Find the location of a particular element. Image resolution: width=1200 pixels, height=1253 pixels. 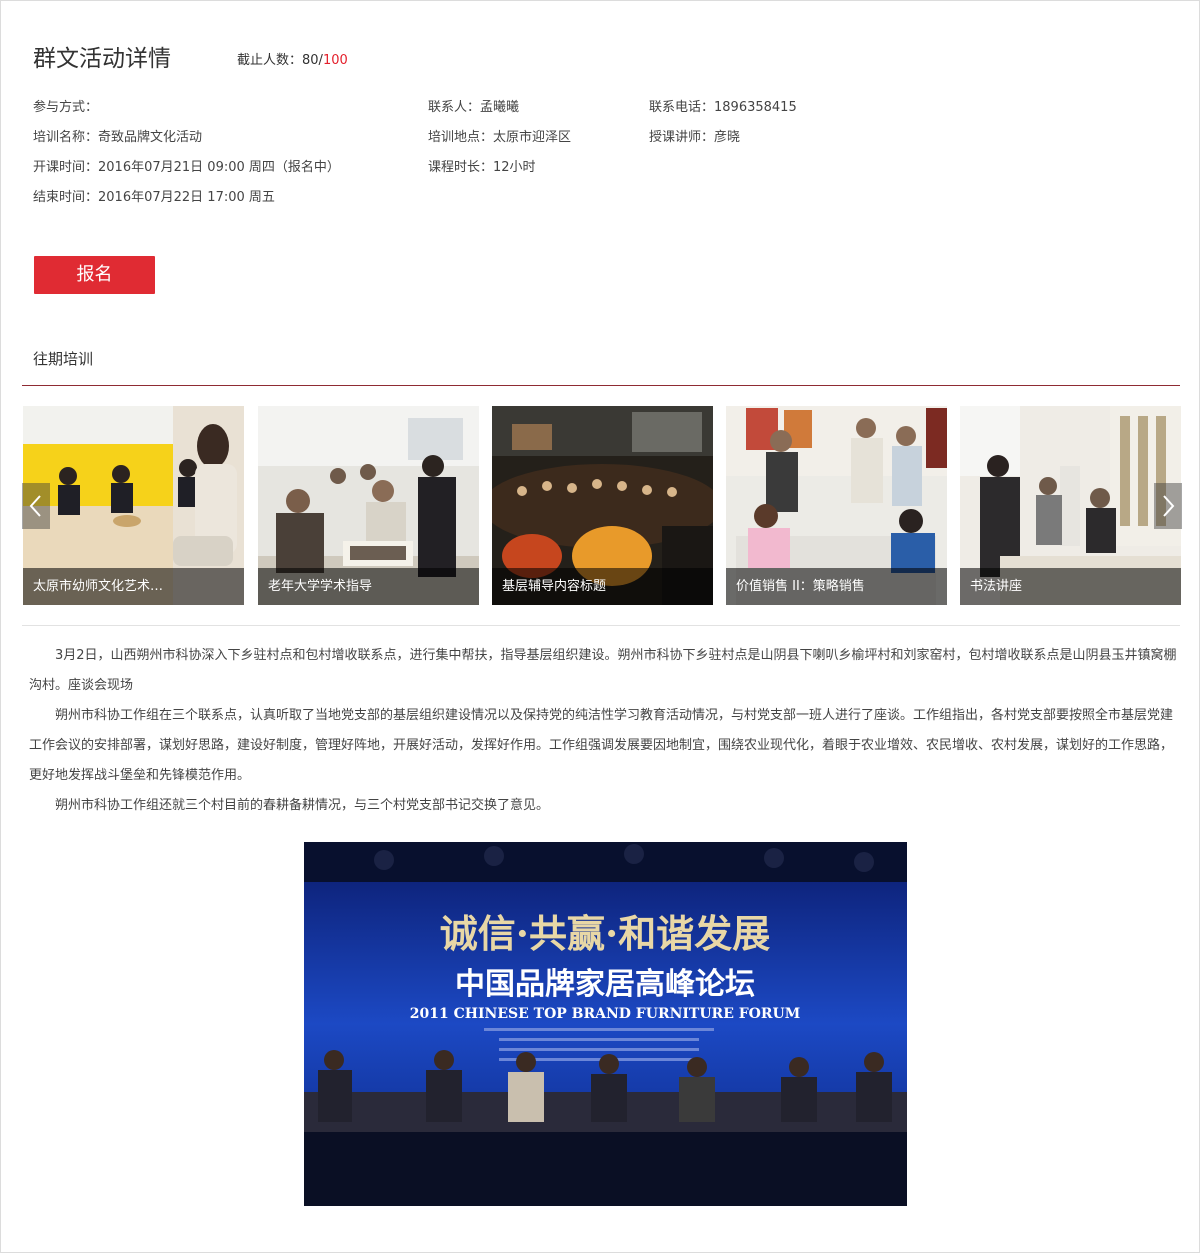

training-caption: 基层辅导内容标题 is located at coordinates (602, 586).